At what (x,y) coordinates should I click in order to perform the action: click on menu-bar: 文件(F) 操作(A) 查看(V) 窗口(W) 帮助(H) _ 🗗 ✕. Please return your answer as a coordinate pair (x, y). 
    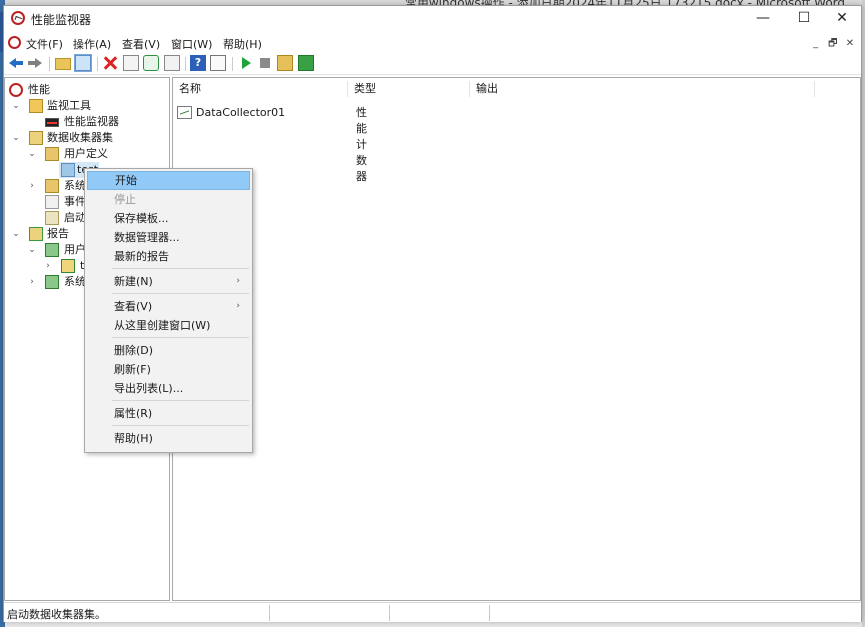
    Looking at the image, I should click on (432, 43).